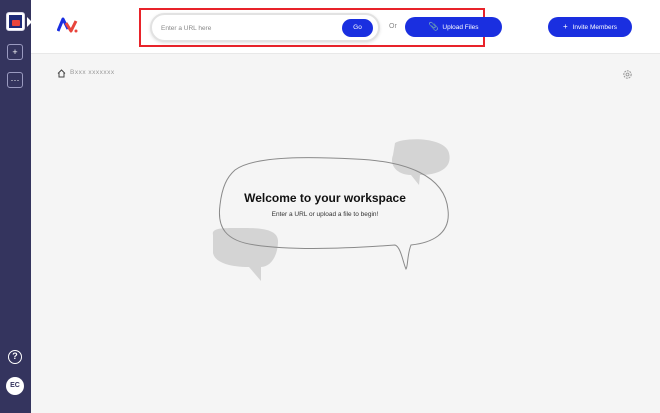 The height and width of the screenshot is (413, 660). I want to click on help-icon: ?, so click(15, 357).